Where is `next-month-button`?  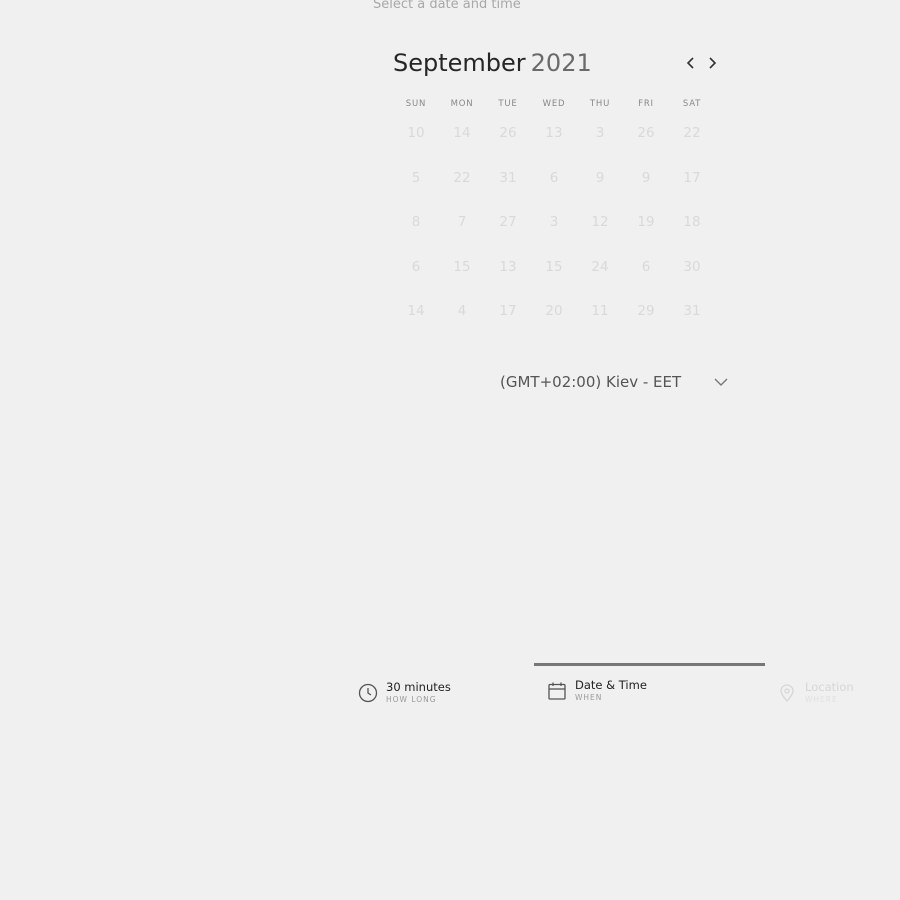
next-month-button is located at coordinates (712, 63).